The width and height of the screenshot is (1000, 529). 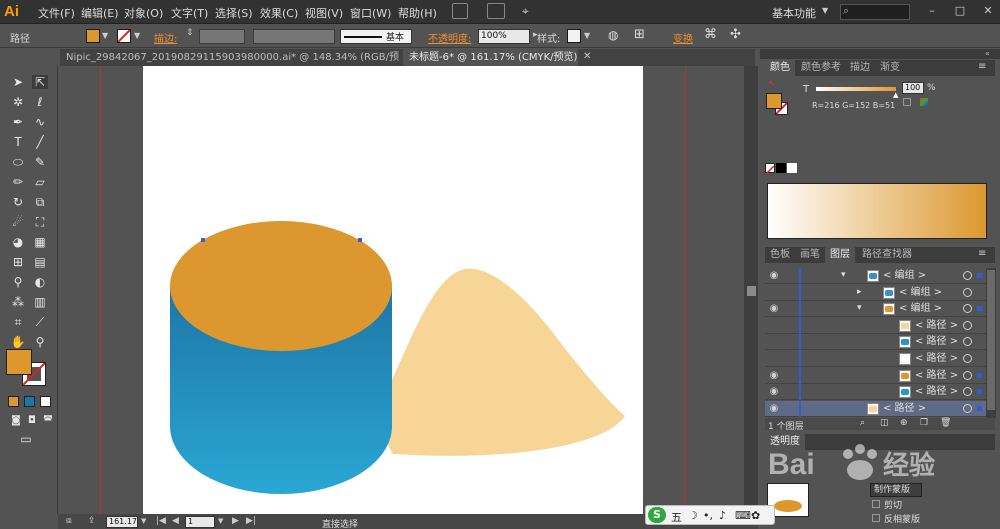 I want to click on ime-mode: 五, so click(x=676, y=517).